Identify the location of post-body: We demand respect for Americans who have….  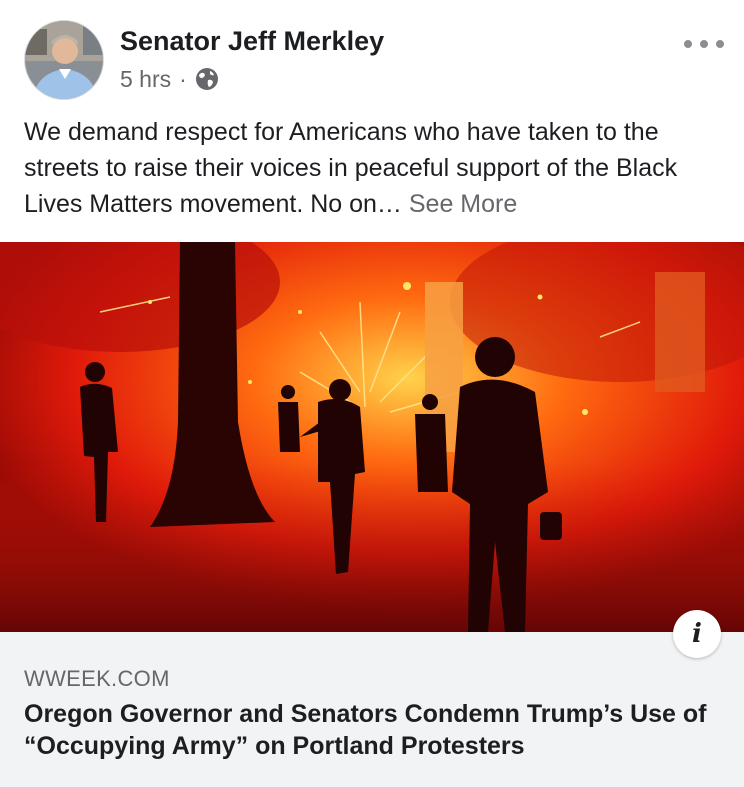
(351, 168).